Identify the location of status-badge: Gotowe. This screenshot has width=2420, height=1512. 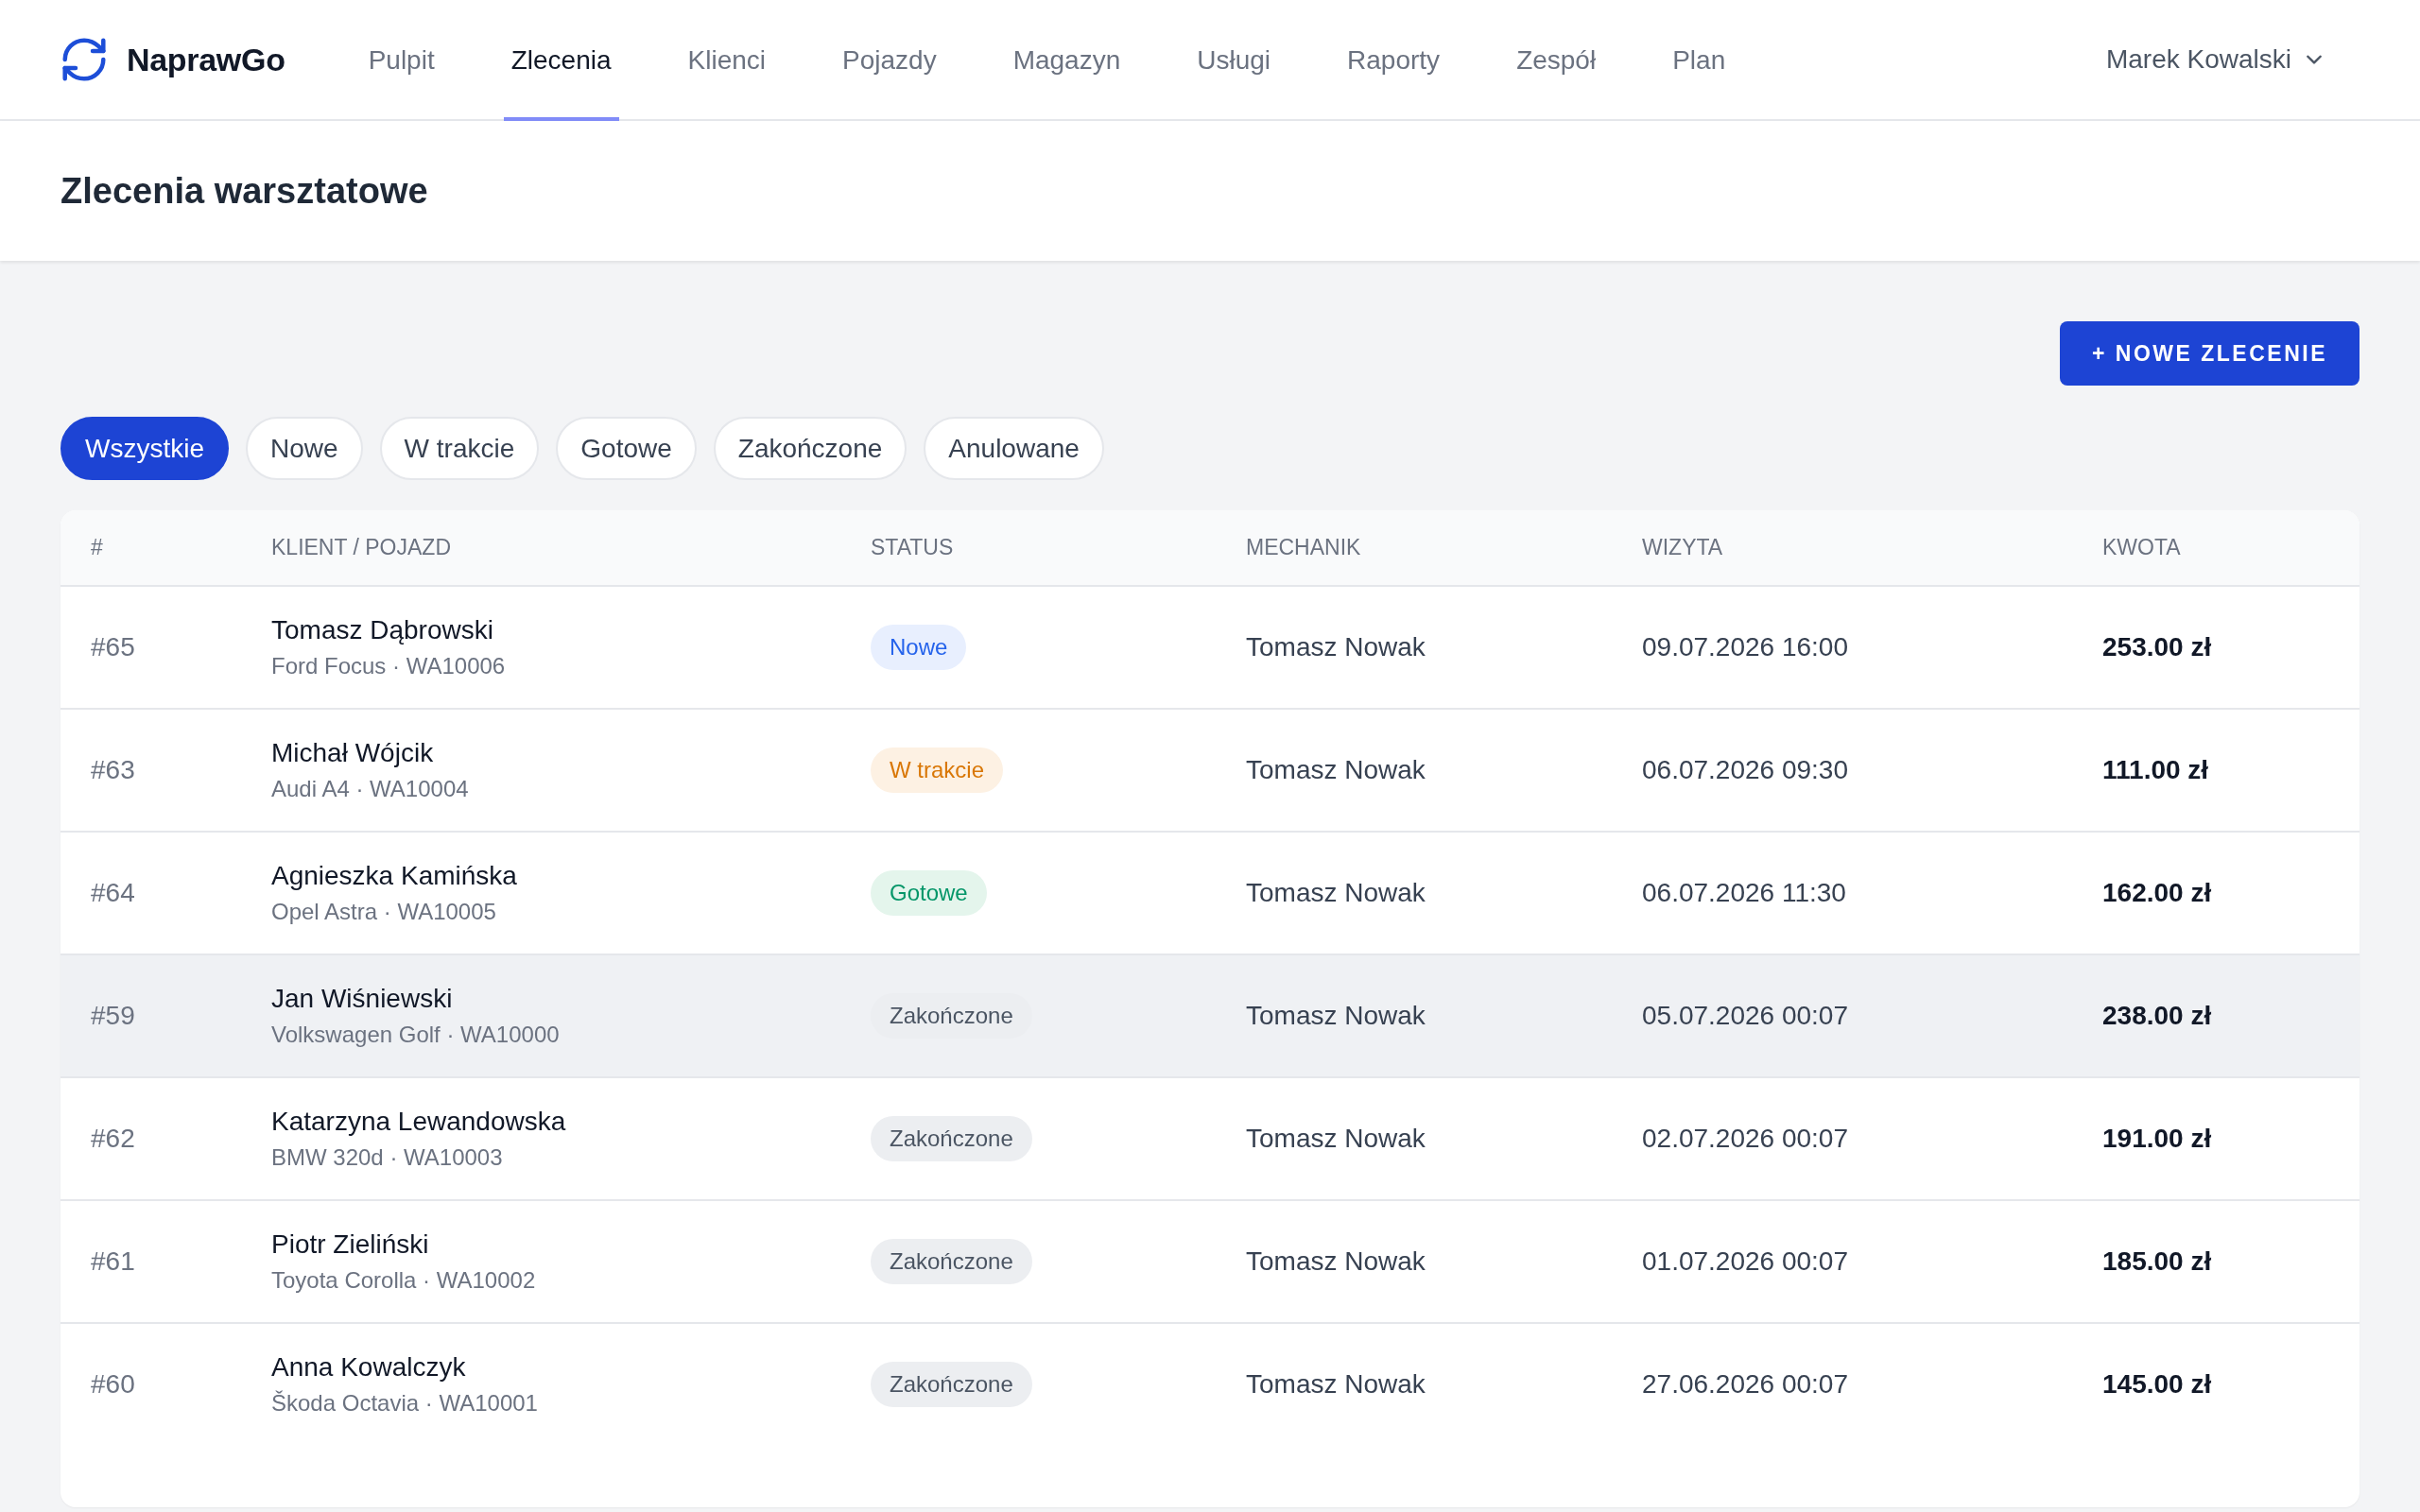
(929, 893).